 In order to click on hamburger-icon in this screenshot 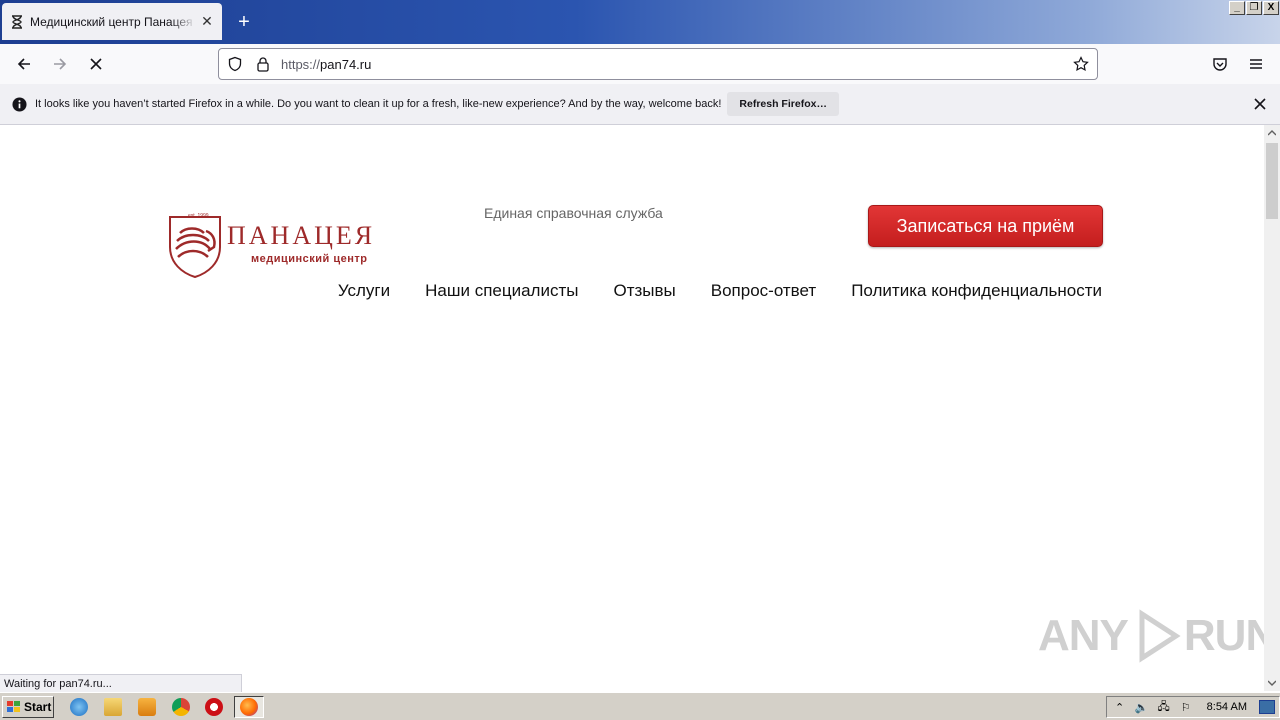, I will do `click(1256, 64)`.